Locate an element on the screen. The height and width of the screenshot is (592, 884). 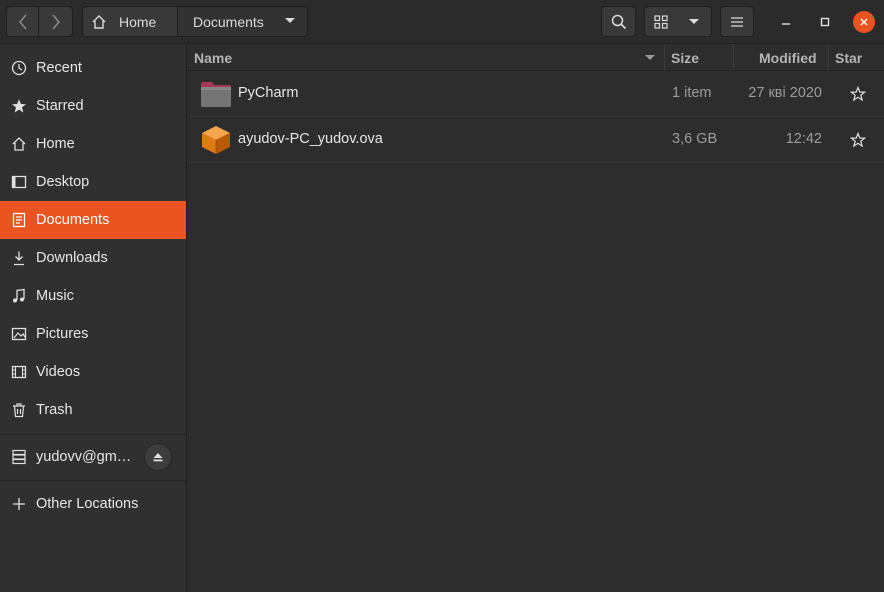
header-bar: Home Documents is located at coordinates (442, 22).